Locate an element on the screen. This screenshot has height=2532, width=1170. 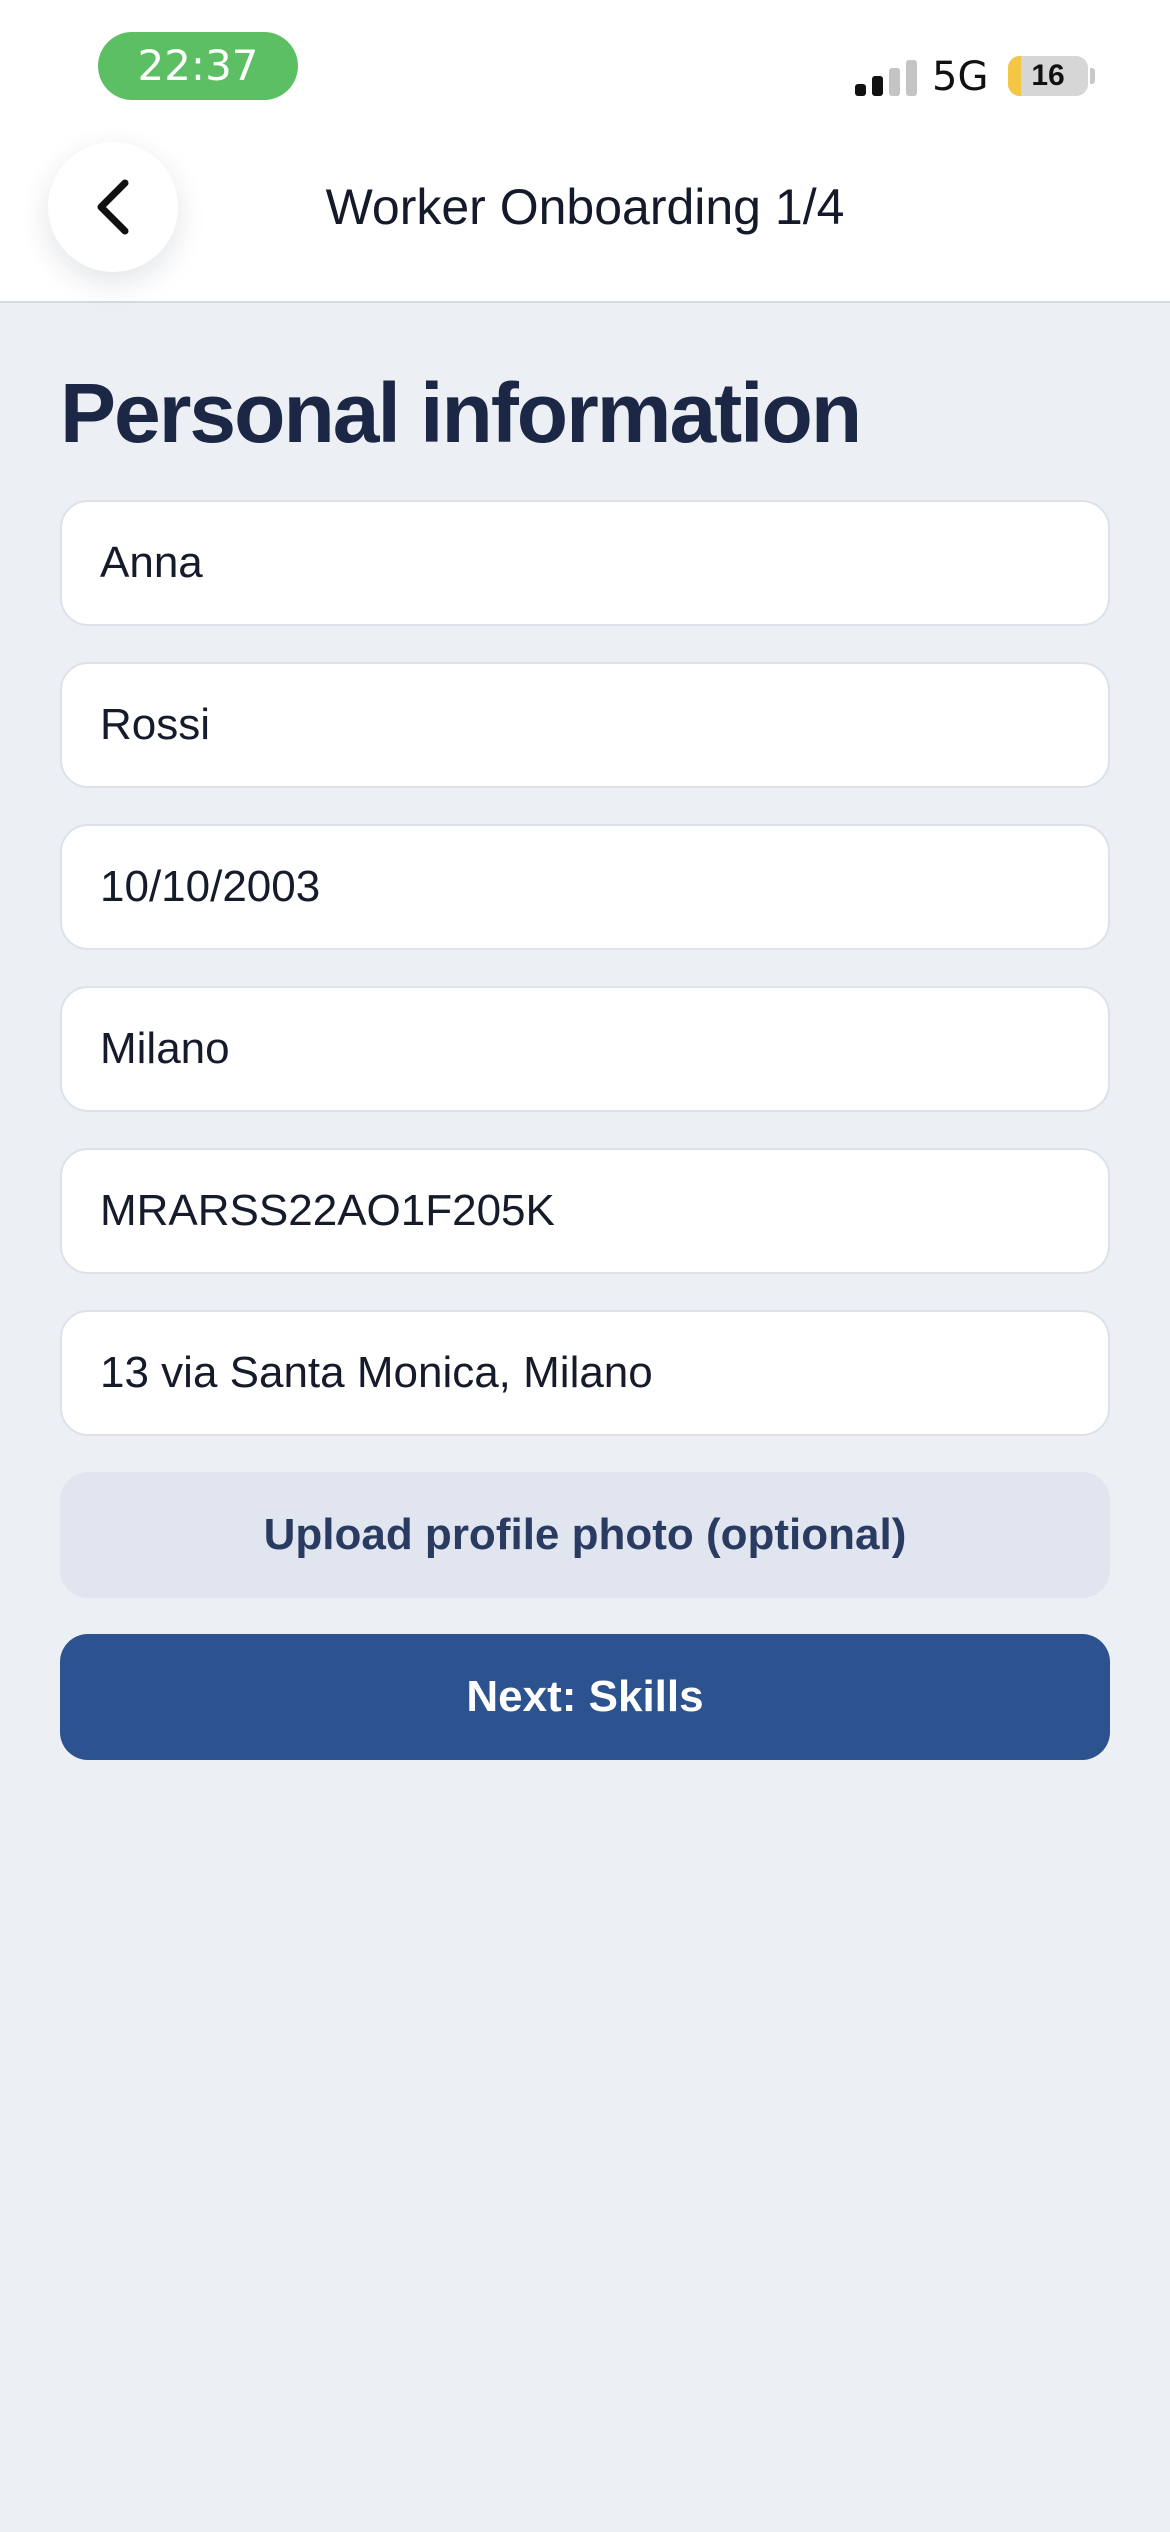
nav-bar: Worker Onboarding 1/4 is located at coordinates (585, 216).